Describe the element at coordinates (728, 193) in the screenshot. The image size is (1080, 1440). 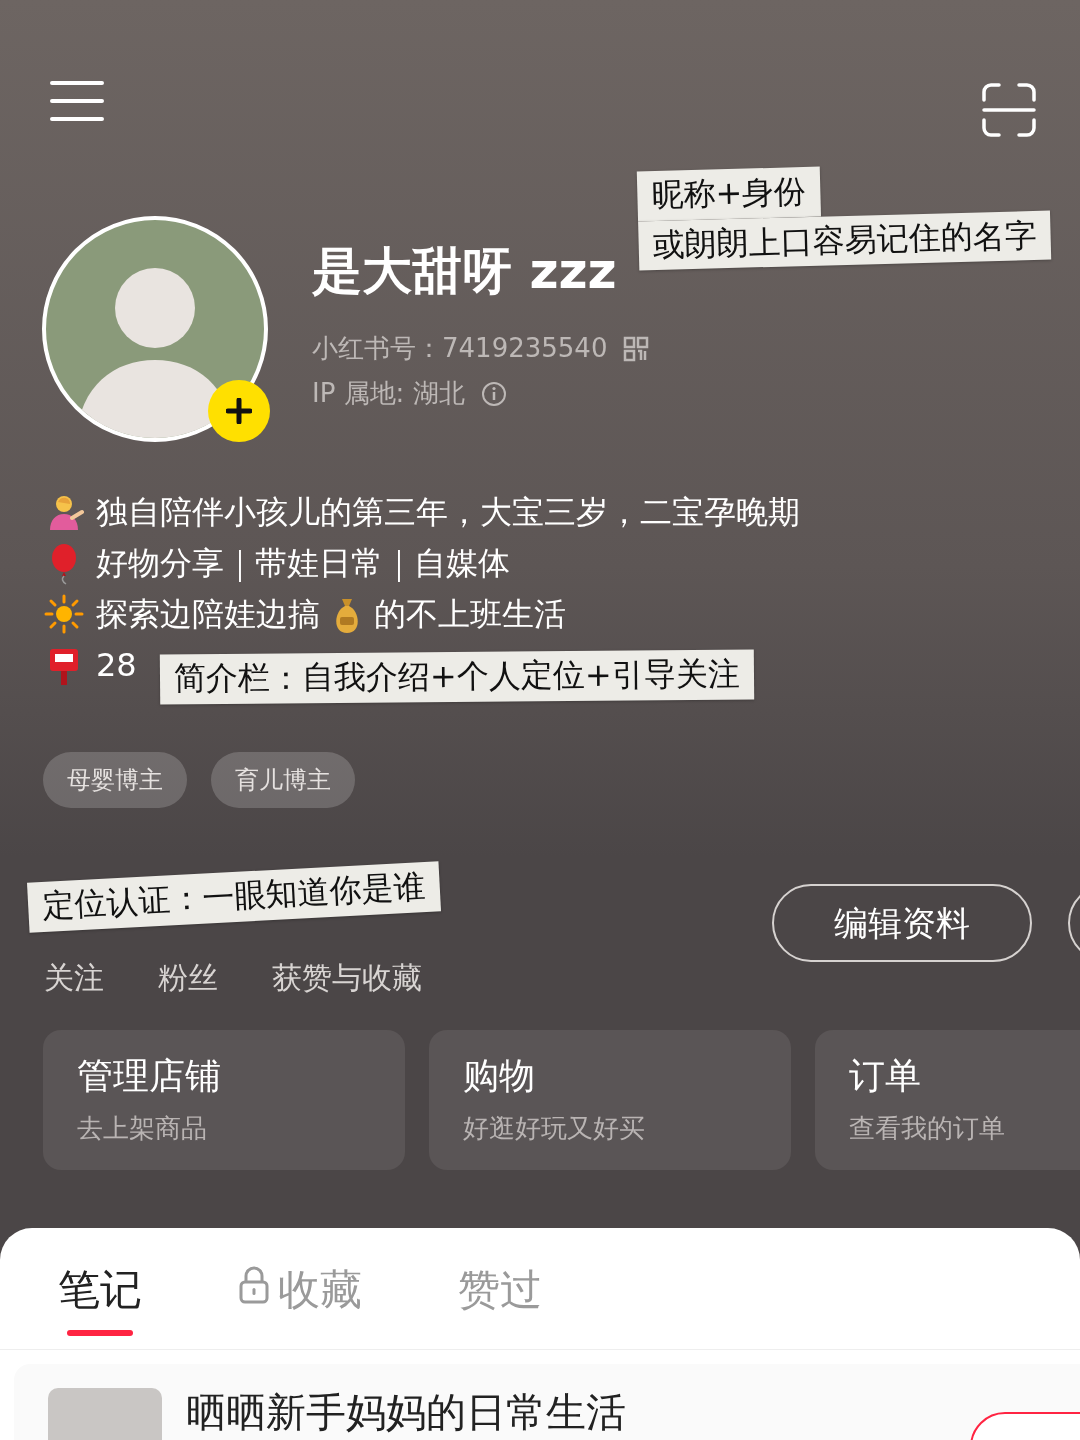
I see `annotation-sticker: 昵称+身份` at that location.